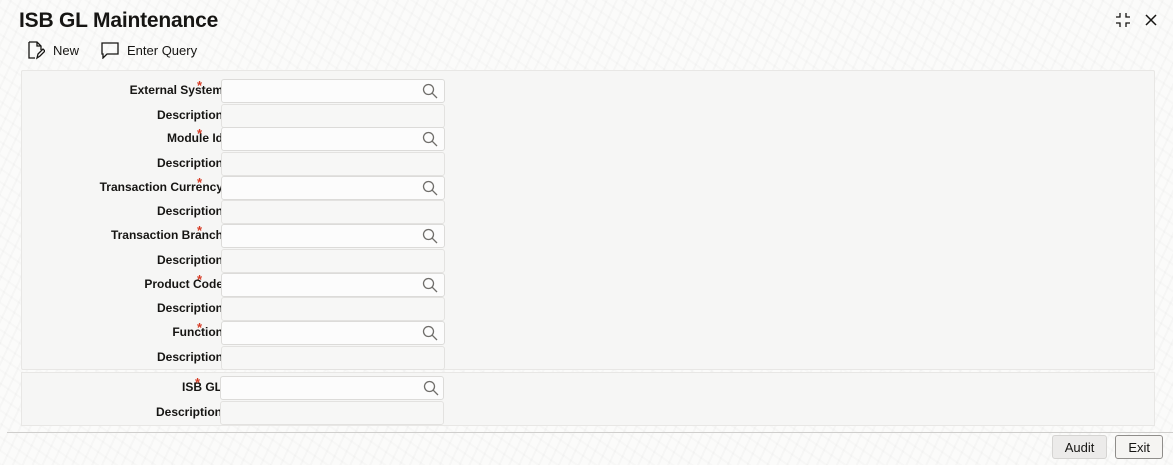 The image size is (1173, 465). Describe the element at coordinates (333, 333) in the screenshot. I see `function-input` at that location.